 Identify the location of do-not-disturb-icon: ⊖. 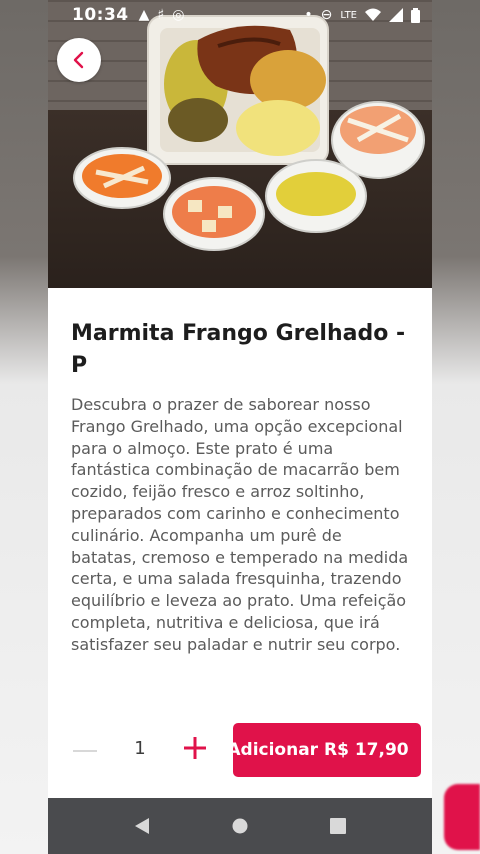
(326, 15).